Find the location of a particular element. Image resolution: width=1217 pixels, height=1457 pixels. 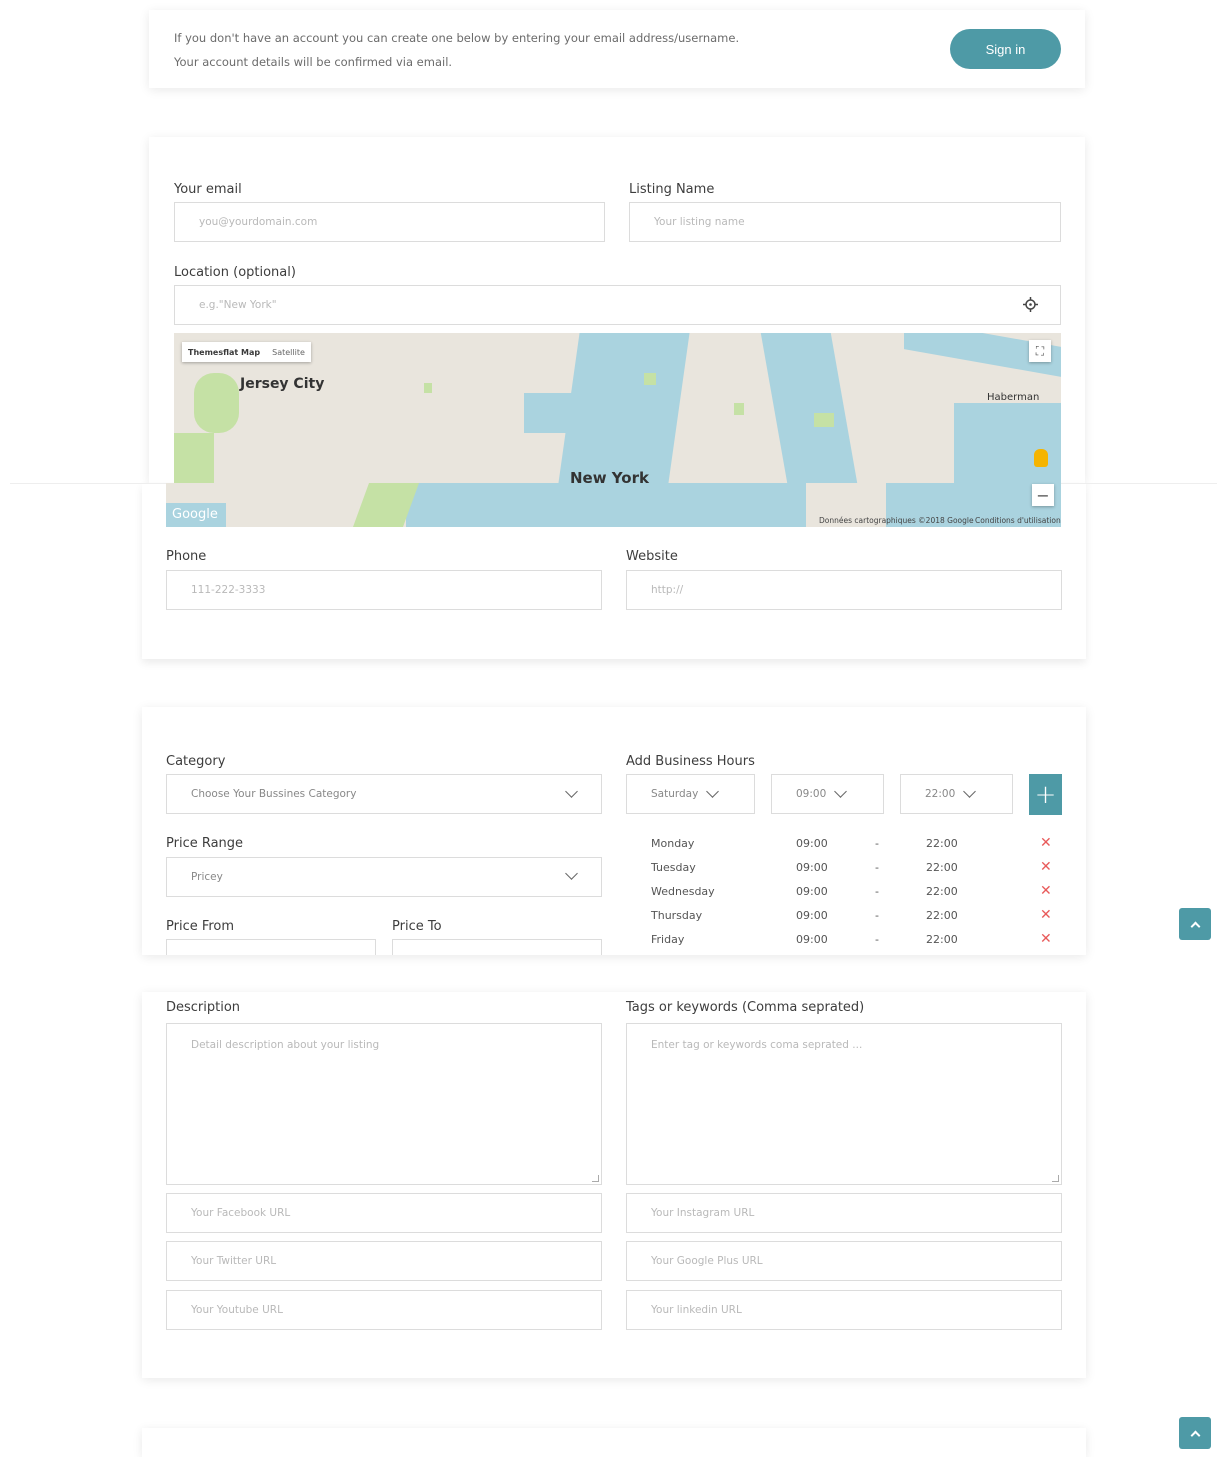

website-field: http:// is located at coordinates (844, 590).